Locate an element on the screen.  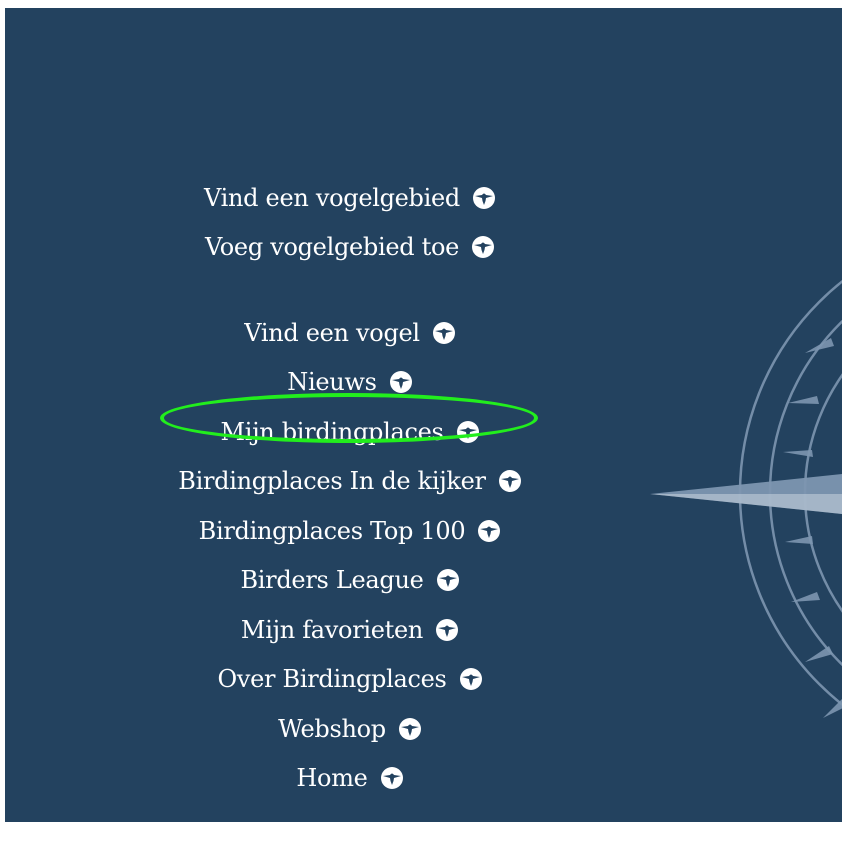
menu-item-label: Nieuws is located at coordinates (332, 382).